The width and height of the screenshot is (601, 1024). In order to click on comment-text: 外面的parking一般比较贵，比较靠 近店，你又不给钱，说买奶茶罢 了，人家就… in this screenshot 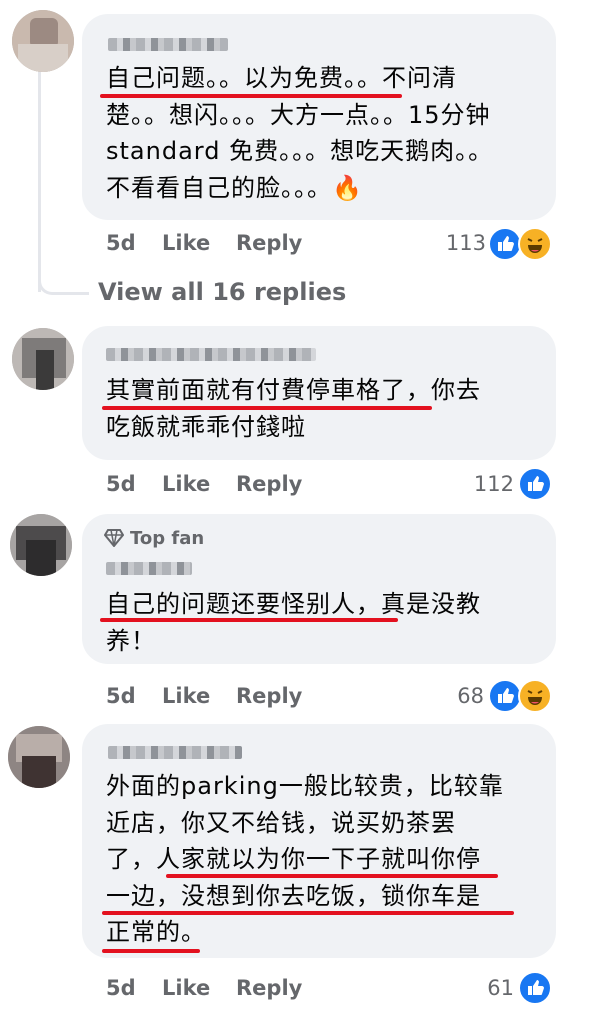, I will do `click(305, 859)`.